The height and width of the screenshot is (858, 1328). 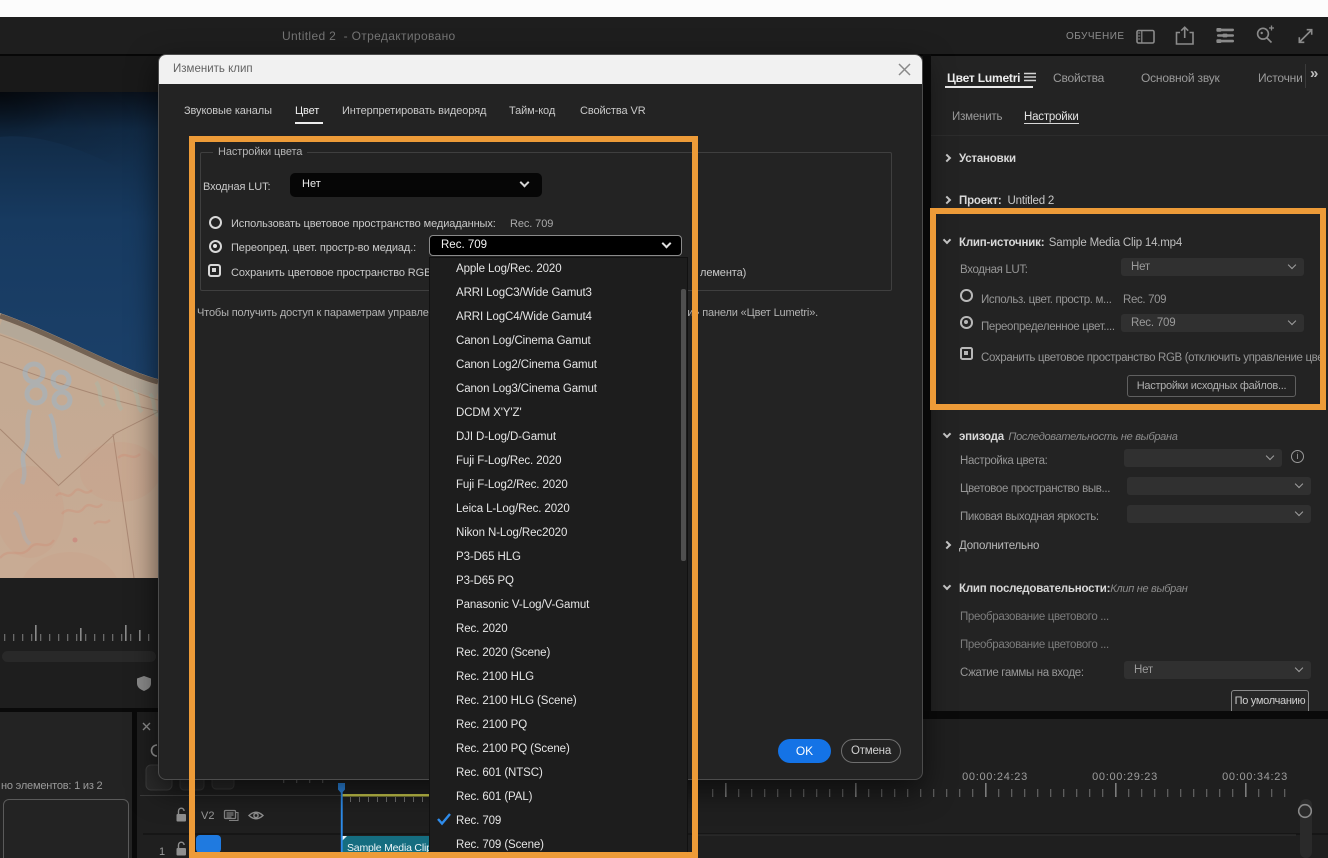 What do you see at coordinates (162, 852) in the screenshot?
I see `svg-text: 1` at bounding box center [162, 852].